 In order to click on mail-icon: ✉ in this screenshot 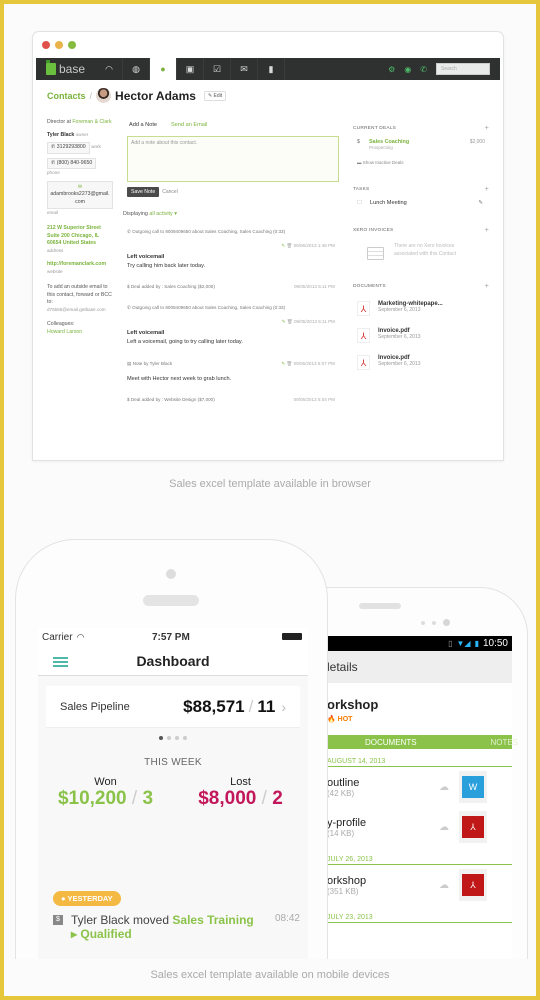, I will do `click(80, 186)`.